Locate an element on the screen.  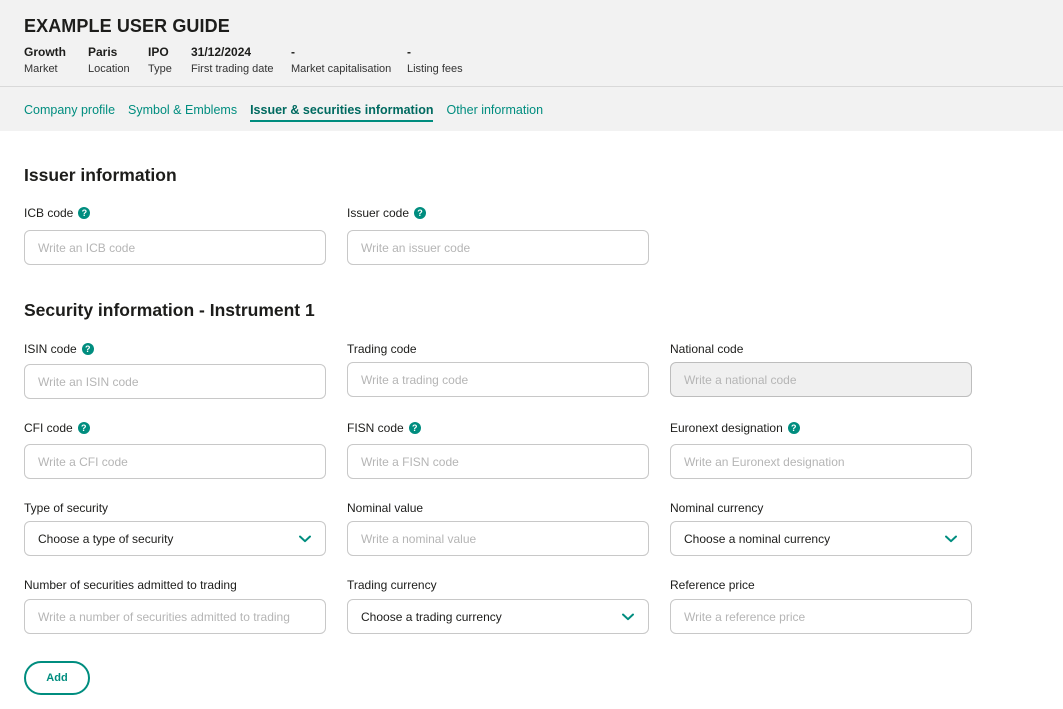
tab-other-information: Other information is located at coordinates (494, 112).